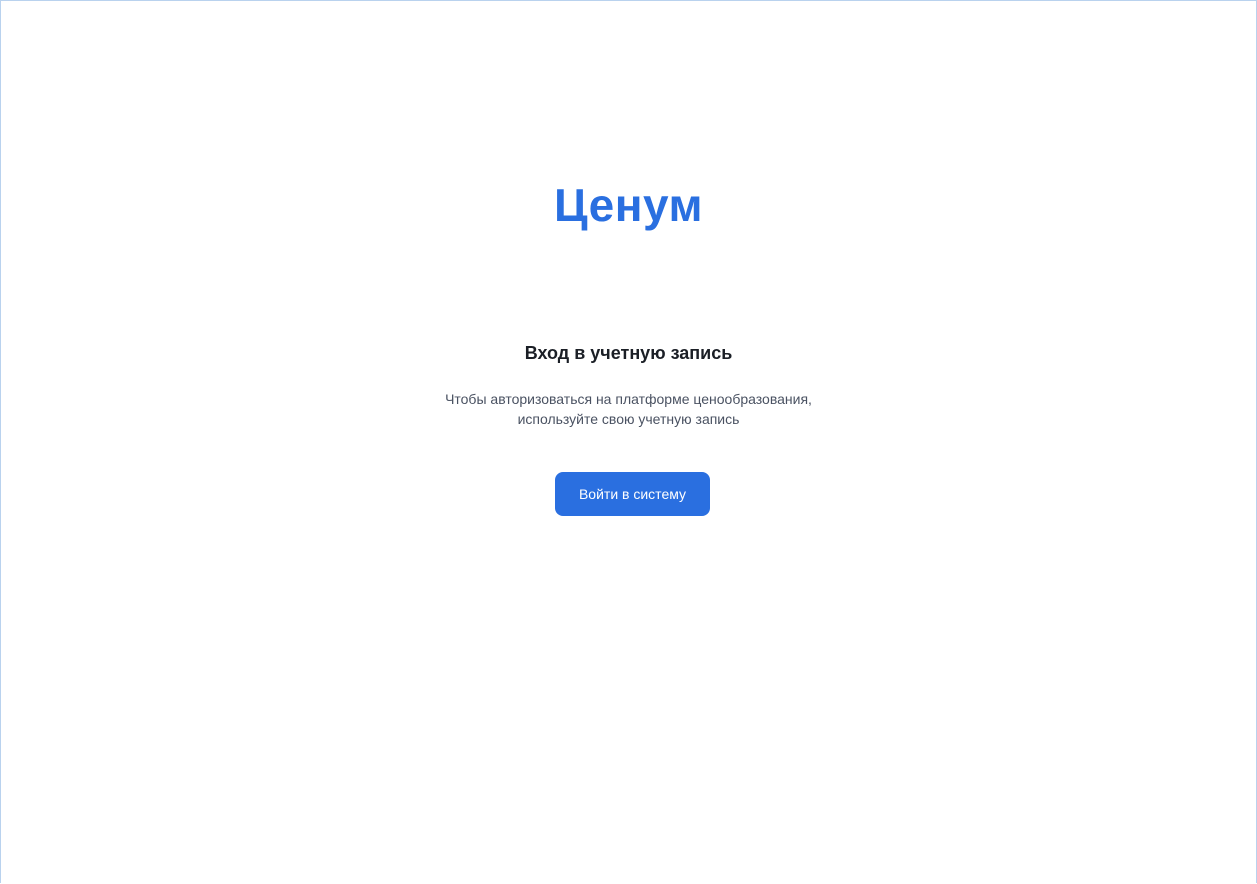 The image size is (1257, 884). Describe the element at coordinates (628, 353) in the screenshot. I see `page-title: Вход в учетную запись` at that location.